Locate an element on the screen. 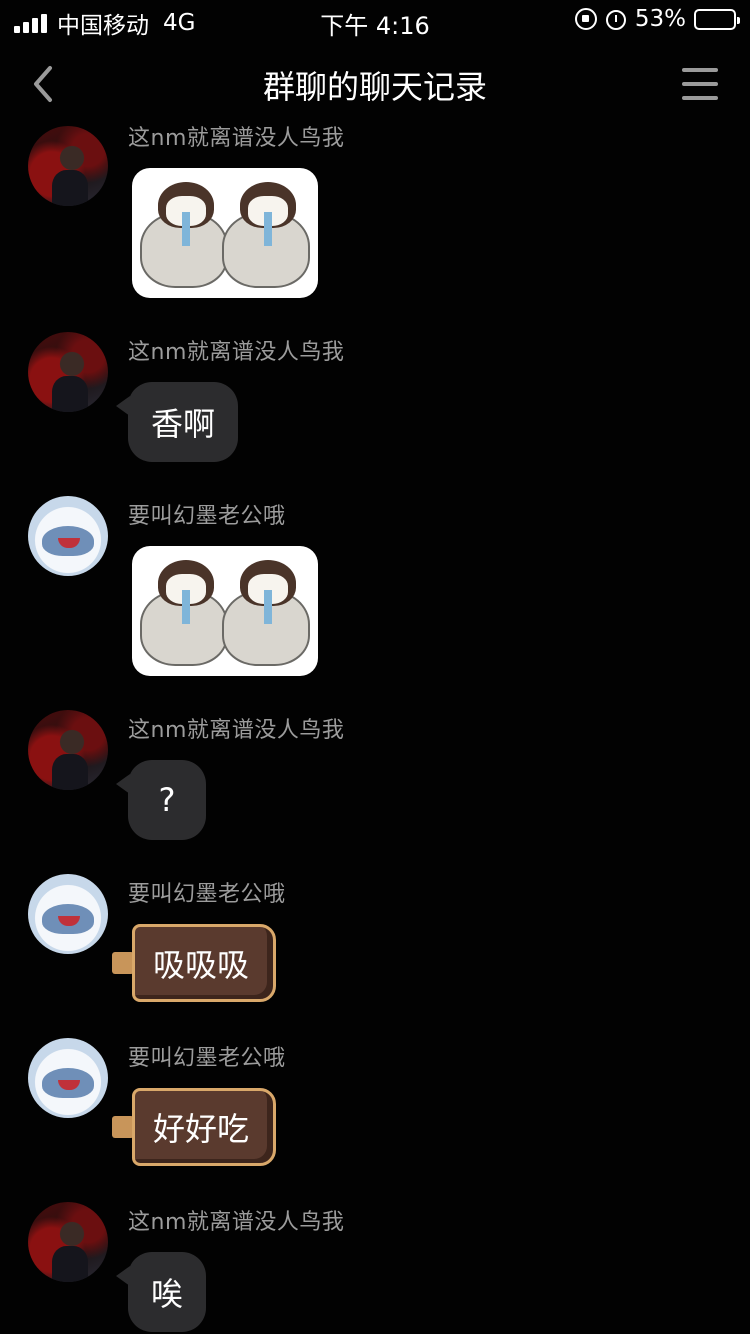 This screenshot has height=1334, width=750. nav-bar: 群聊的聊天记录 is located at coordinates (375, 84).